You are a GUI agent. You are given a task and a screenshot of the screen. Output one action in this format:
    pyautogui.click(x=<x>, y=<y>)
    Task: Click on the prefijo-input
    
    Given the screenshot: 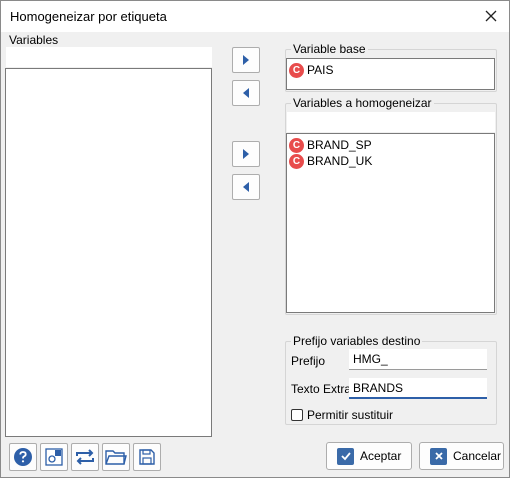 What is the action you would take?
    pyautogui.click(x=418, y=359)
    